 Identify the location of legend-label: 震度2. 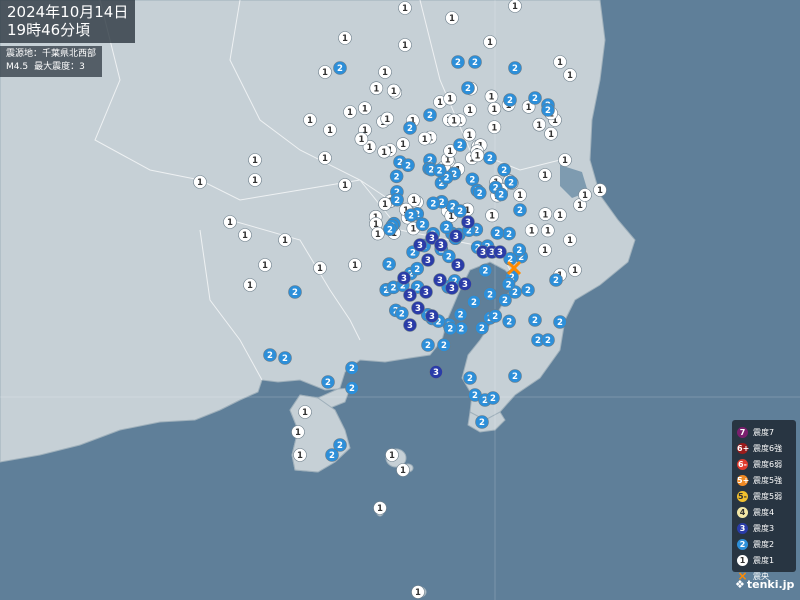
(764, 544).